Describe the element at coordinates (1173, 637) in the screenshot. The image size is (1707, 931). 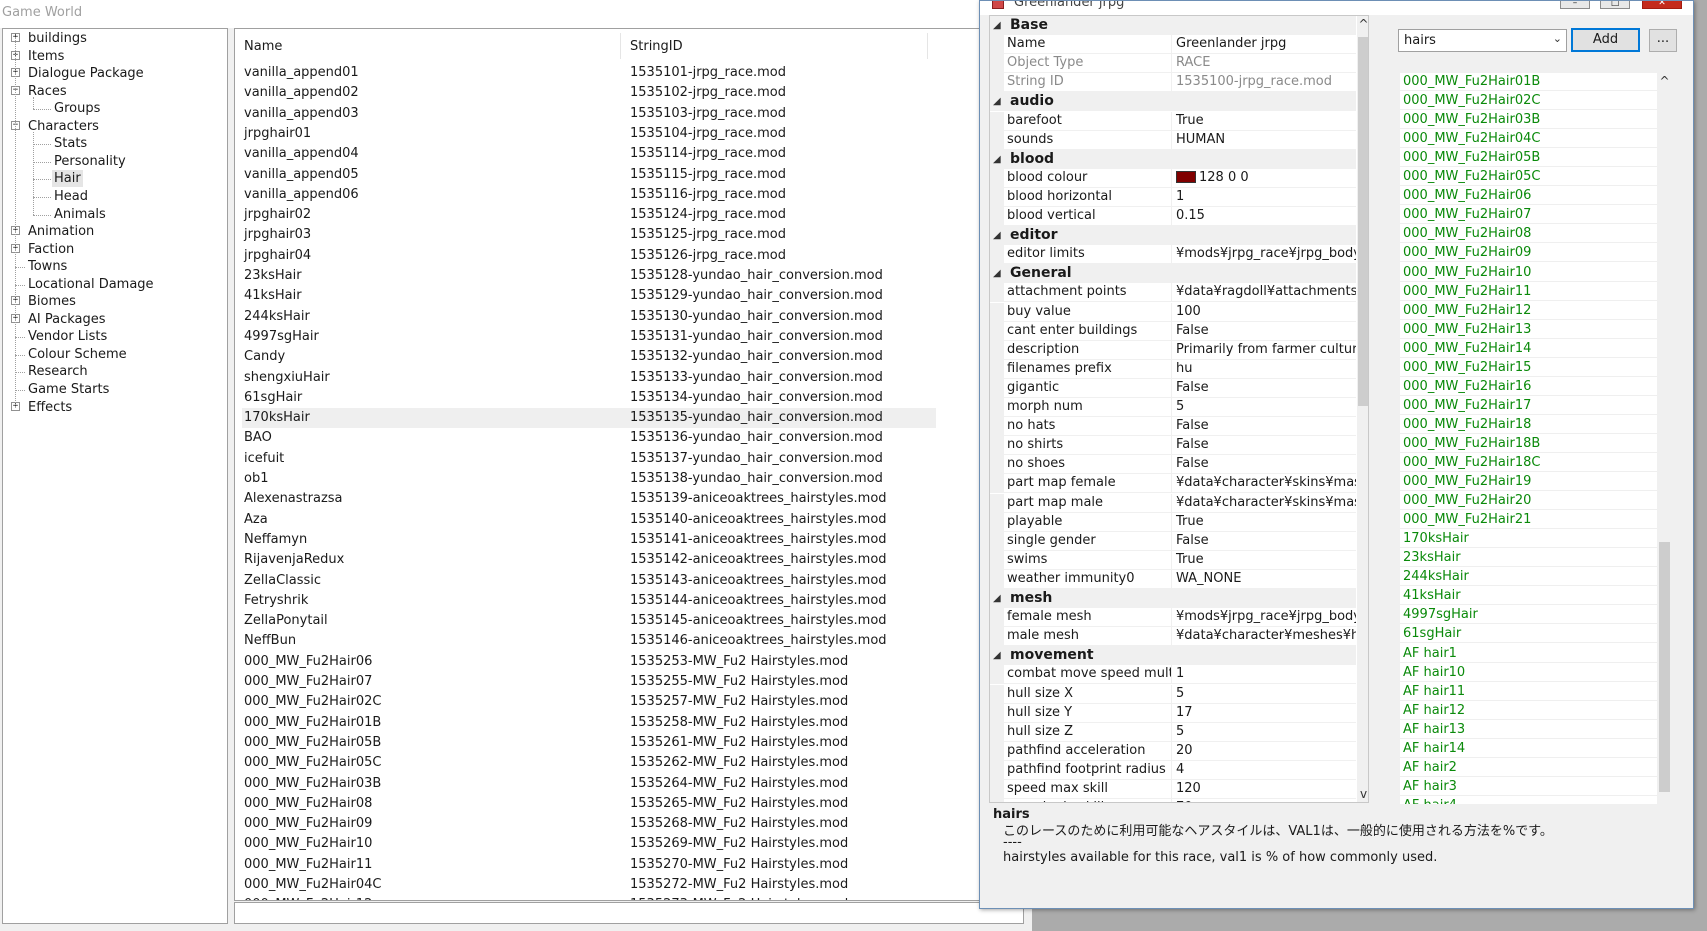
I see `property-row: male mesh ¥data¥character¥meshes¥hu` at that location.